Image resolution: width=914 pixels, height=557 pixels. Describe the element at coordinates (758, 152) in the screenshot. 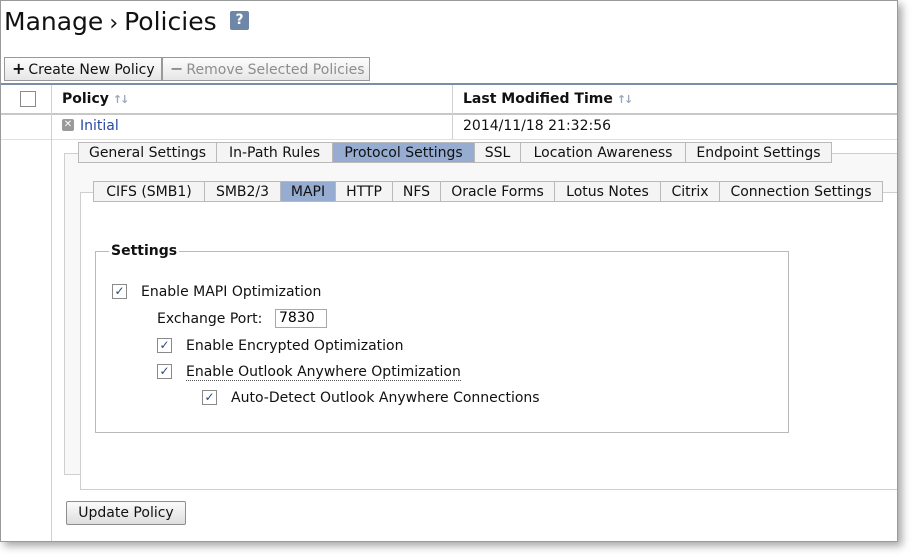

I see `tab-endpoint-settings: Endpoint Settings` at that location.